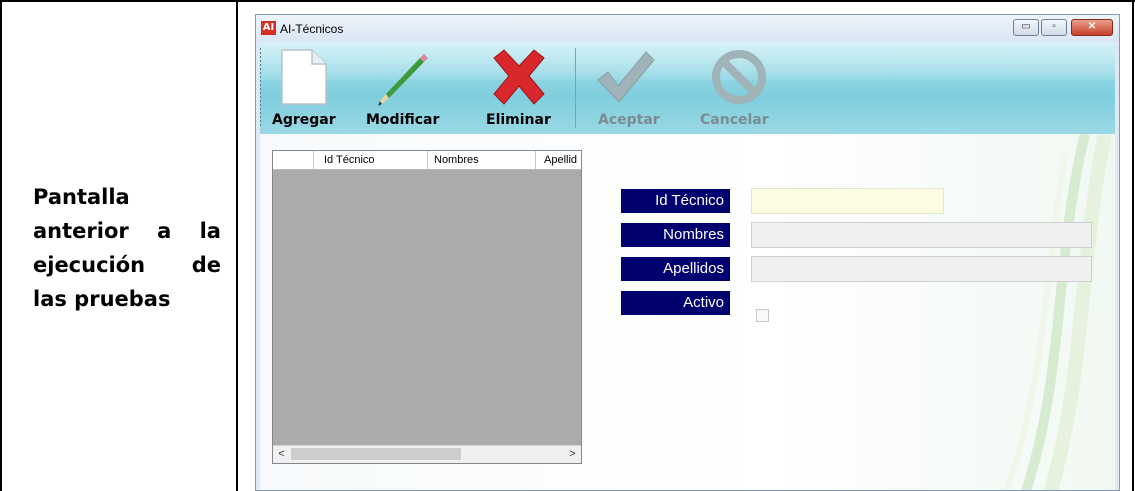 The width and height of the screenshot is (1135, 491). I want to click on modificar-button: Modificar, so click(406, 88).